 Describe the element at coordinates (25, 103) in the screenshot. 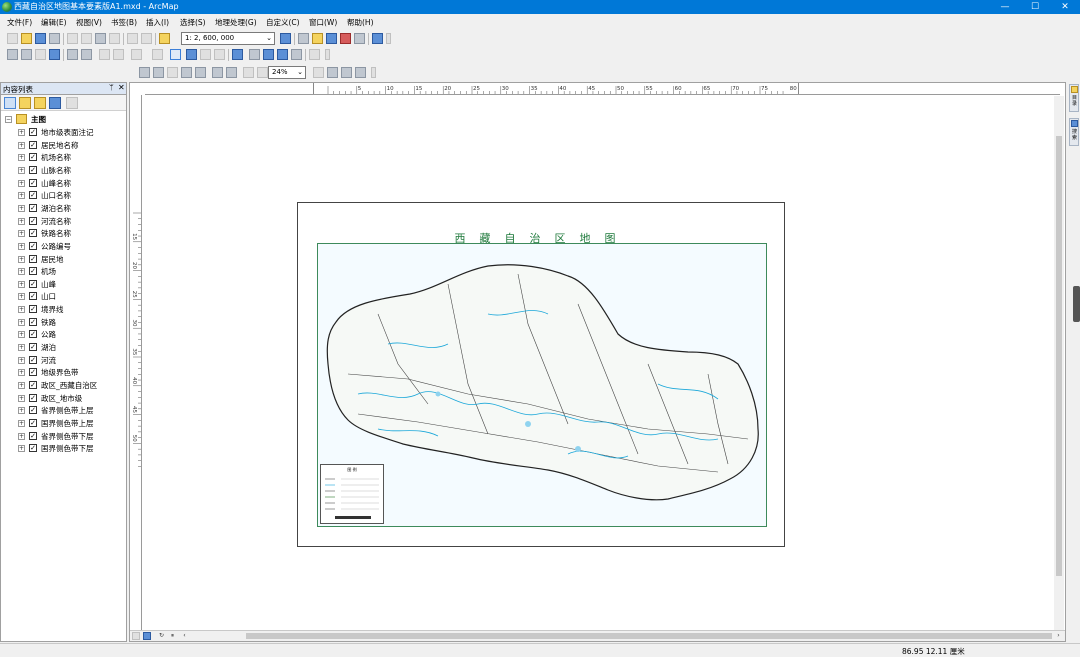

I see `list-by-source-icon` at that location.